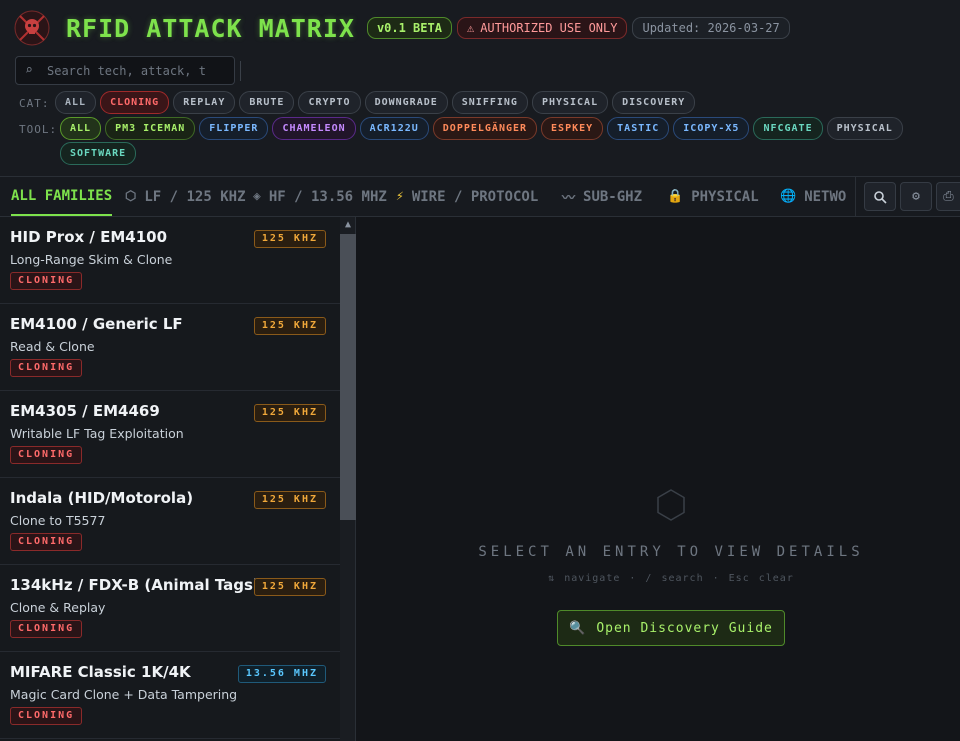 This screenshot has height=741, width=960. Describe the element at coordinates (91, 259) in the screenshot. I see `entry-subtitle: Long-Range Skim & Clone` at that location.